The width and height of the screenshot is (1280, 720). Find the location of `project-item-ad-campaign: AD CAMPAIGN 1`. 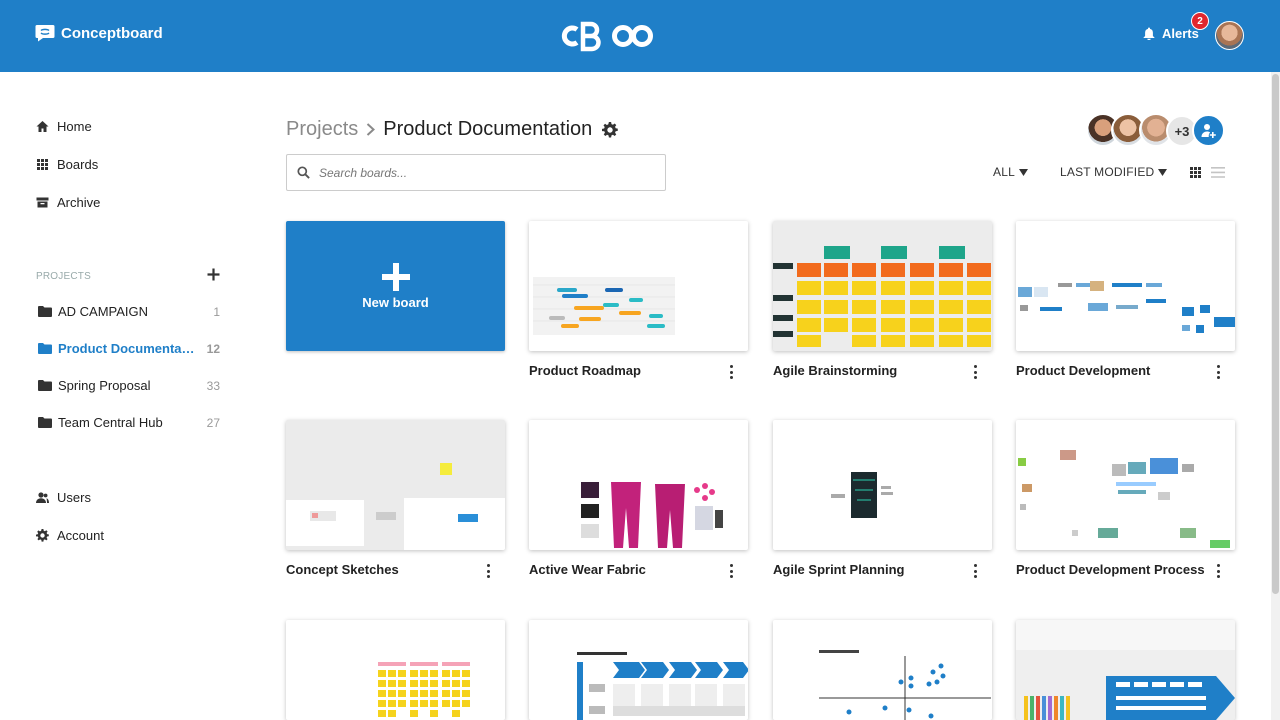

project-item-ad-campaign: AD CAMPAIGN 1 is located at coordinates (129, 311).